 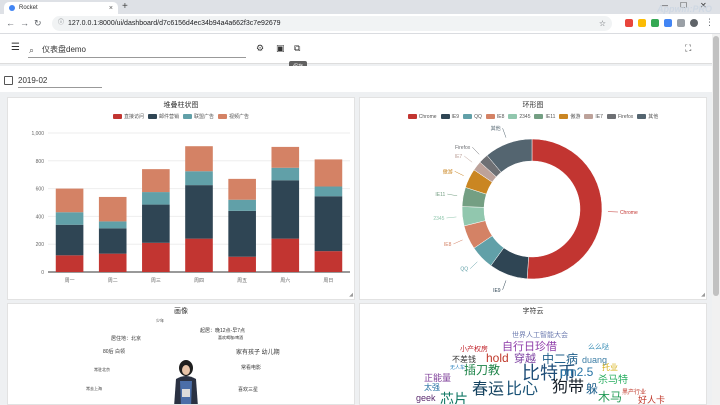 What do you see at coordinates (564, 209) in the screenshot?
I see `ring-slice` at bounding box center [564, 209].